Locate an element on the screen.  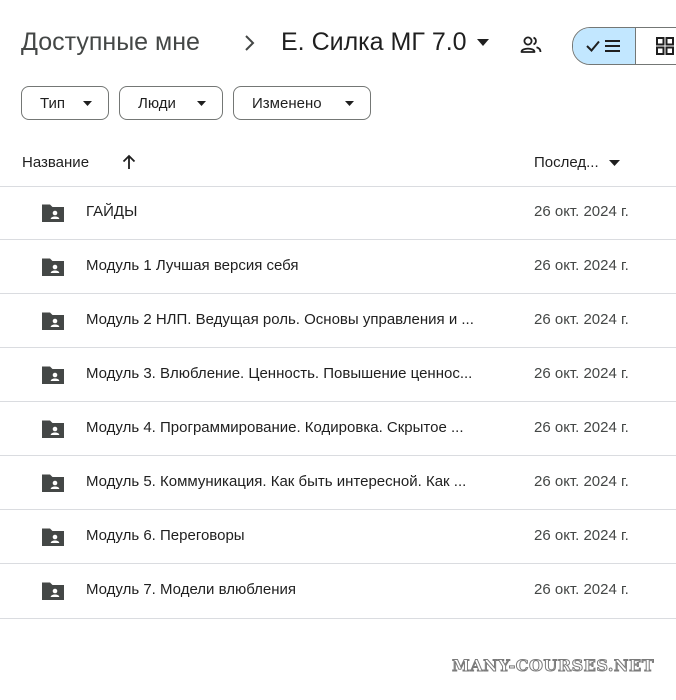
watermark: MANY-COURSES.NET is located at coordinates (559, 667).